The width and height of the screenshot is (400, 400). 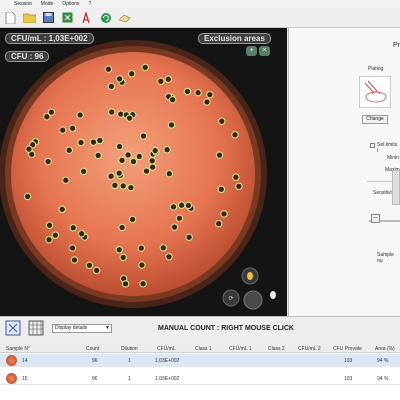 What do you see at coordinates (396, 187) in the screenshot?
I see `panel-scrollbar` at bounding box center [396, 187].